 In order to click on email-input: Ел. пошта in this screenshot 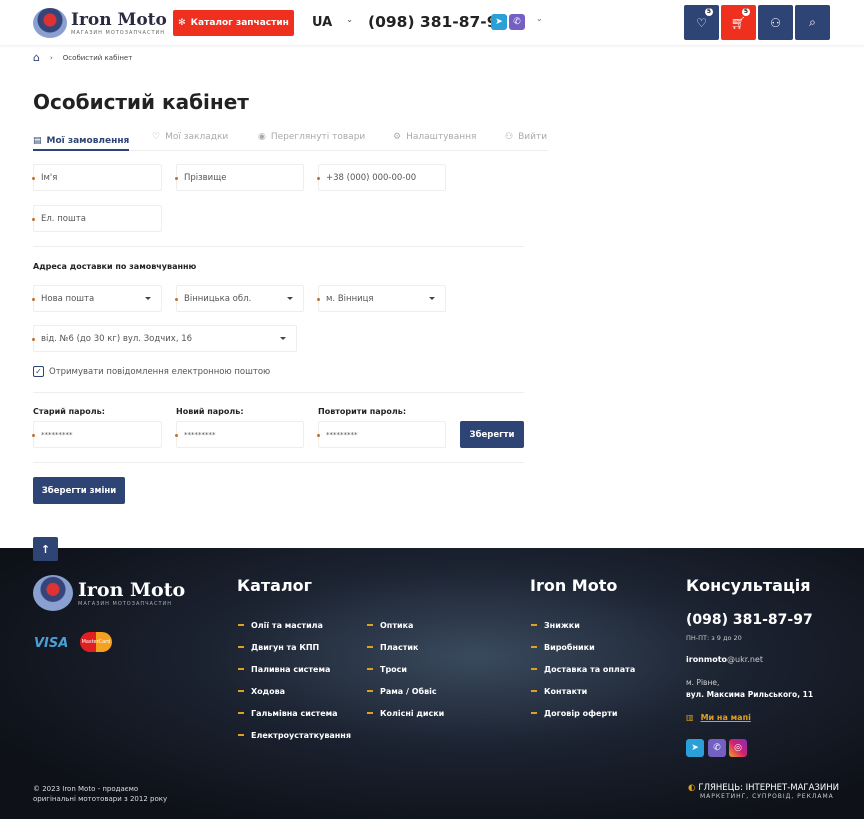, I will do `click(97, 218)`.